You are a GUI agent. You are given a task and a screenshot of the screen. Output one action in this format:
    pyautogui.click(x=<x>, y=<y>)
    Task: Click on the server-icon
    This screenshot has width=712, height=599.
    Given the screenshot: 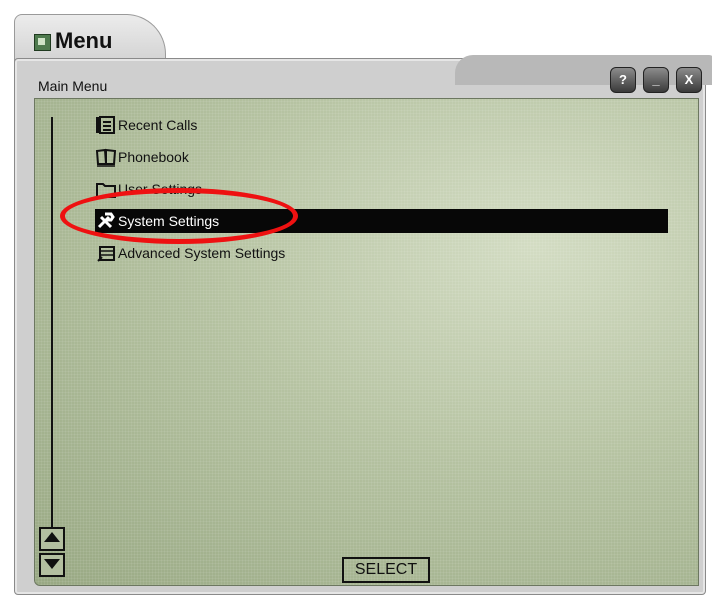 What is the action you would take?
    pyautogui.click(x=106, y=254)
    